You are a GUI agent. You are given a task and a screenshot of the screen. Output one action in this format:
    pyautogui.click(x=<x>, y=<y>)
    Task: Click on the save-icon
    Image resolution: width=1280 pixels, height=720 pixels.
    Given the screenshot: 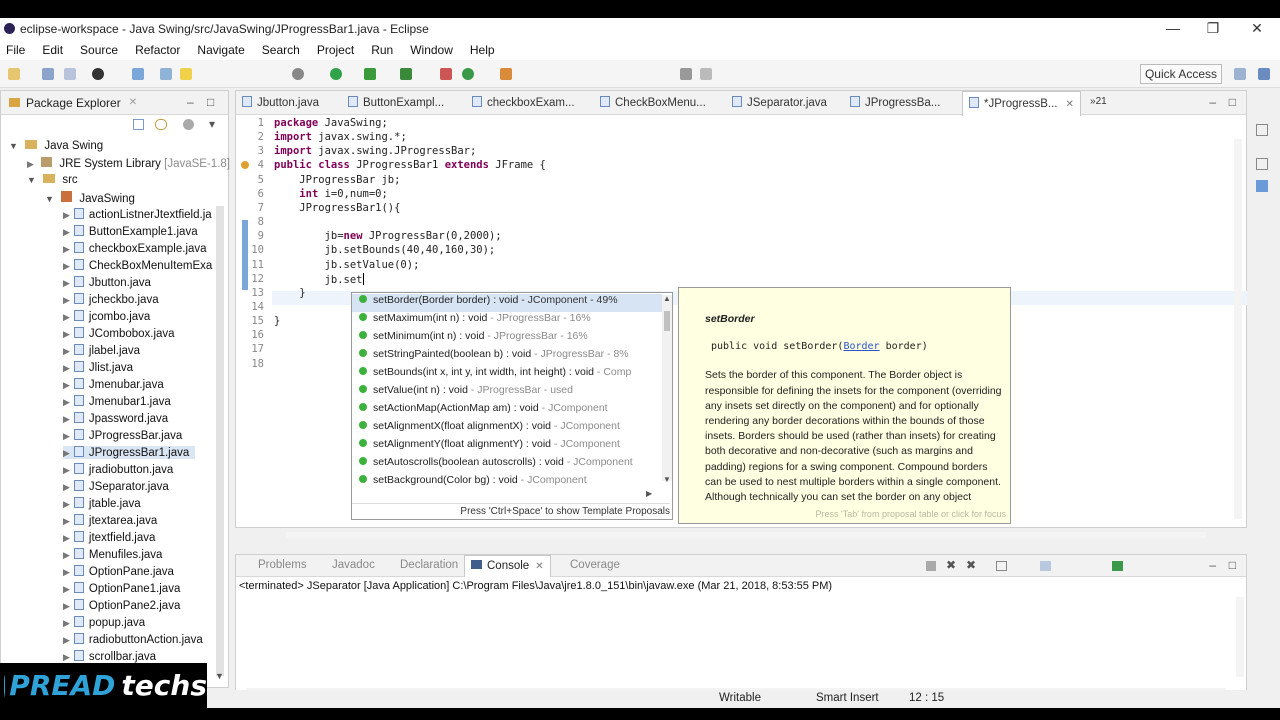 What is the action you would take?
    pyautogui.click(x=48, y=74)
    